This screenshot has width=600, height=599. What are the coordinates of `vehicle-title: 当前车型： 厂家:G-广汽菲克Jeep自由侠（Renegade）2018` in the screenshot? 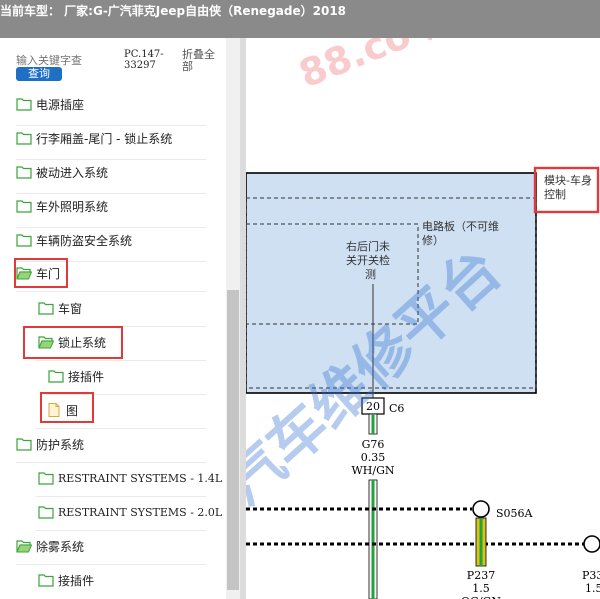 It's located at (173, 11).